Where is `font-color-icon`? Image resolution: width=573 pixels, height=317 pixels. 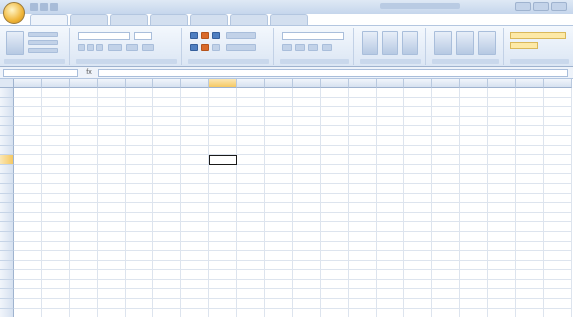 font-color-icon is located at coordinates (148, 47).